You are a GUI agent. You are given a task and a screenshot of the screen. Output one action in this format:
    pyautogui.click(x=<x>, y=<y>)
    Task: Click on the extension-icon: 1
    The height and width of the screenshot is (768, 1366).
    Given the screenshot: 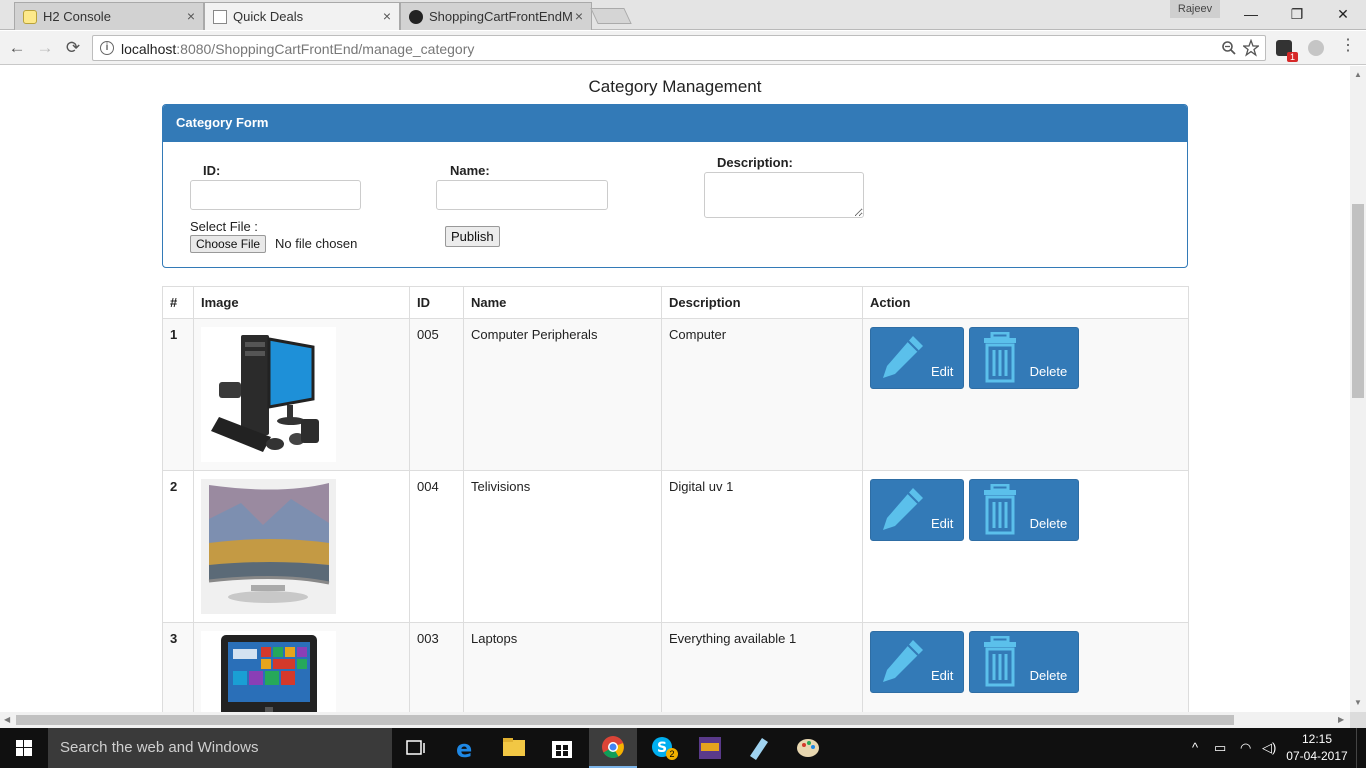 What is the action you would take?
    pyautogui.click(x=1287, y=51)
    